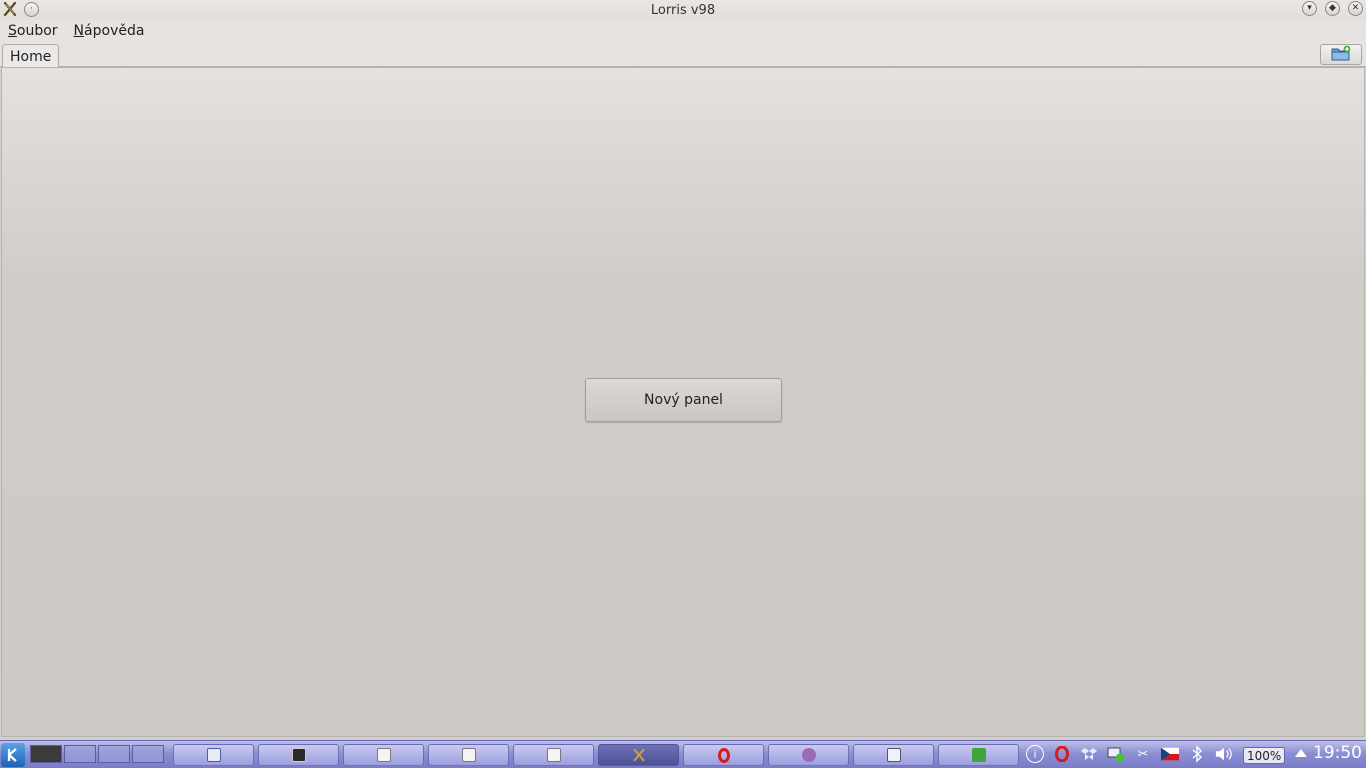  I want to click on task-lorris, so click(638, 755).